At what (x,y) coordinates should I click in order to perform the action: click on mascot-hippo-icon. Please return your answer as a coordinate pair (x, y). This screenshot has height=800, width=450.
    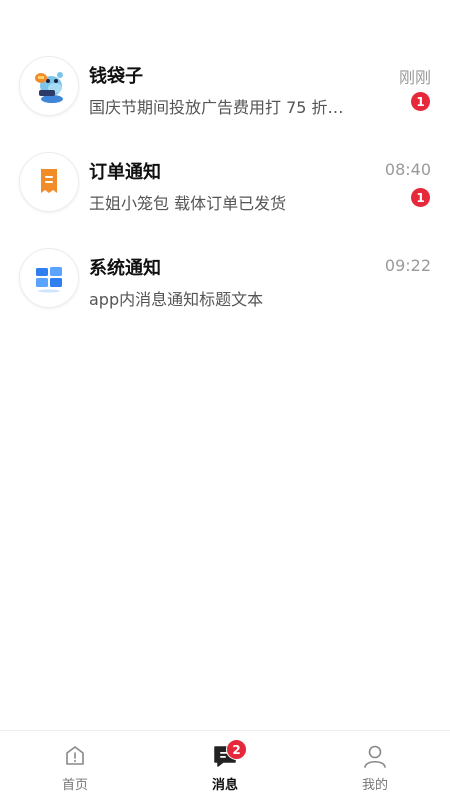
    Looking at the image, I should click on (49, 87).